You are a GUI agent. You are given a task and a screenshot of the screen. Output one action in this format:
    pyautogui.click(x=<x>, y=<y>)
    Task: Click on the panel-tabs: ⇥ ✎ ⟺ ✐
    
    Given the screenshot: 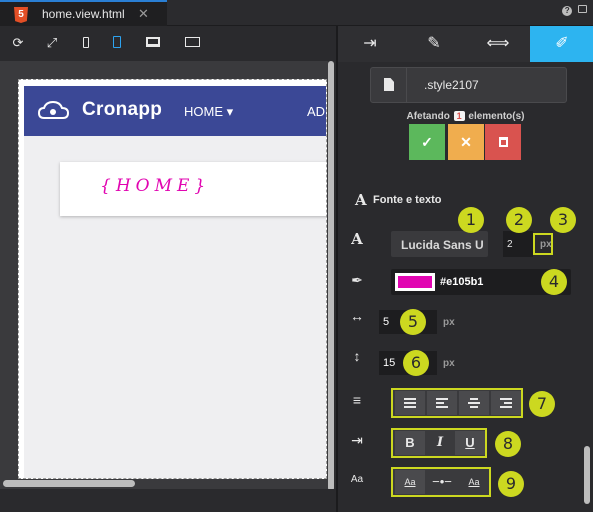 What is the action you would take?
    pyautogui.click(x=465, y=44)
    